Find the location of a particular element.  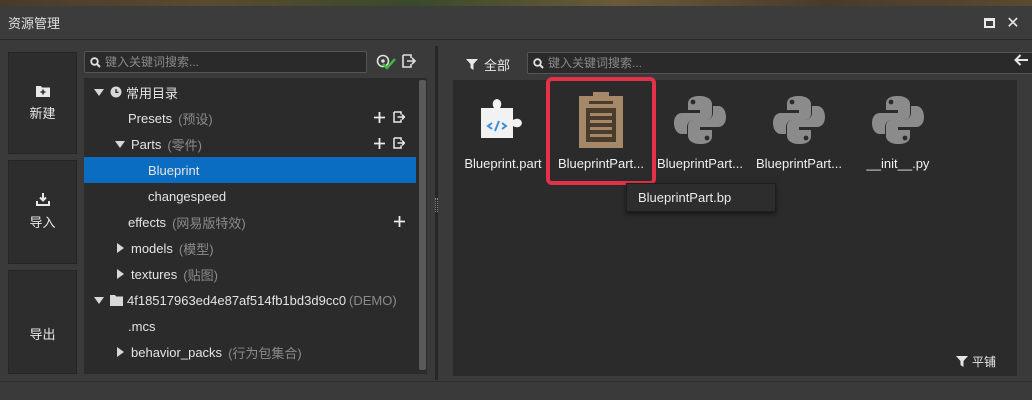

window-title: 资源管理 is located at coordinates (34, 23).